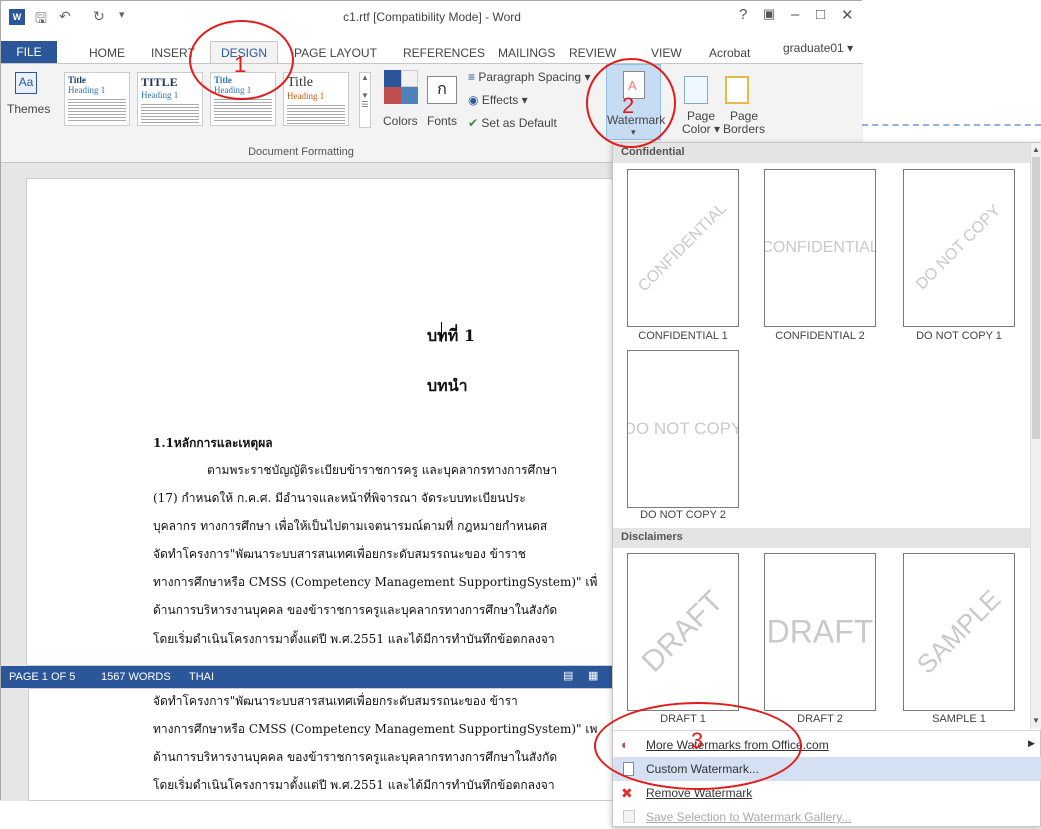 The height and width of the screenshot is (829, 1041). What do you see at coordinates (959, 719) in the screenshot?
I see `watermark-caption: SAMPLE 1` at bounding box center [959, 719].